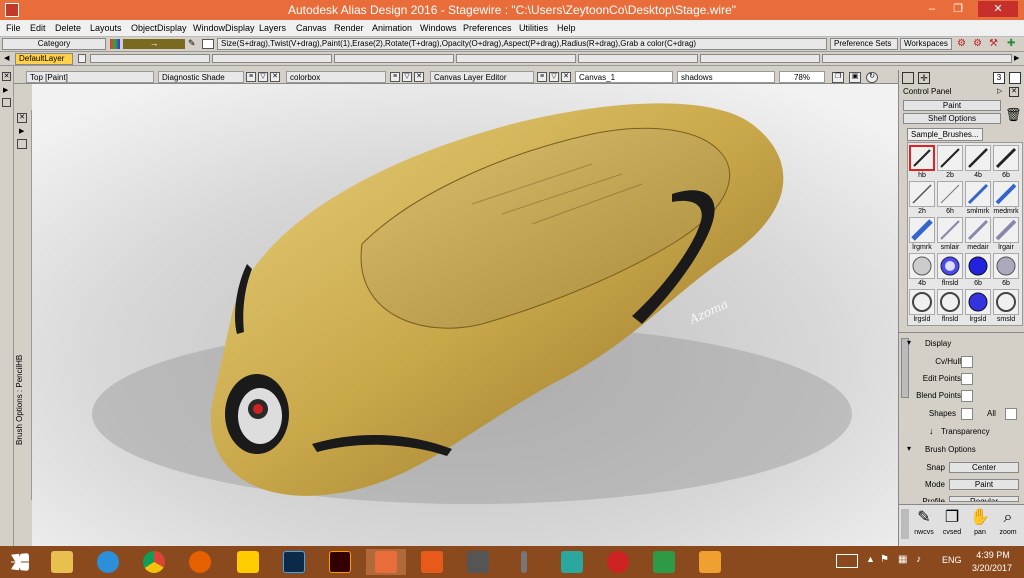 The width and height of the screenshot is (1024, 578). I want to click on taskbar-ie, so click(108, 562).